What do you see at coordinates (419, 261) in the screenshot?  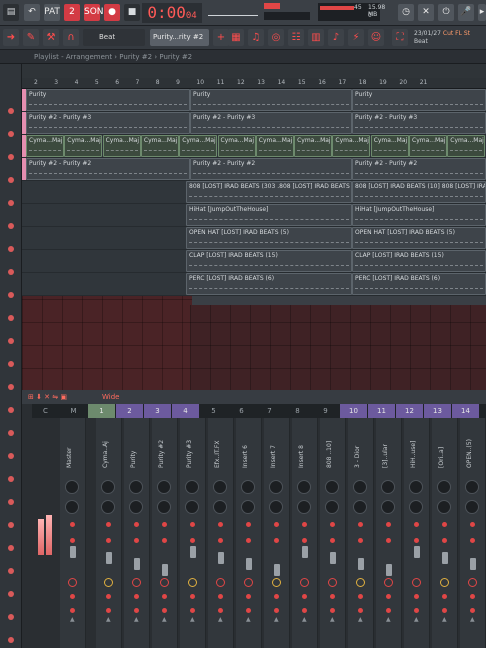 I see `pattern-clip: CLAP [LOST] IRAD BEATS (15)` at bounding box center [419, 261].